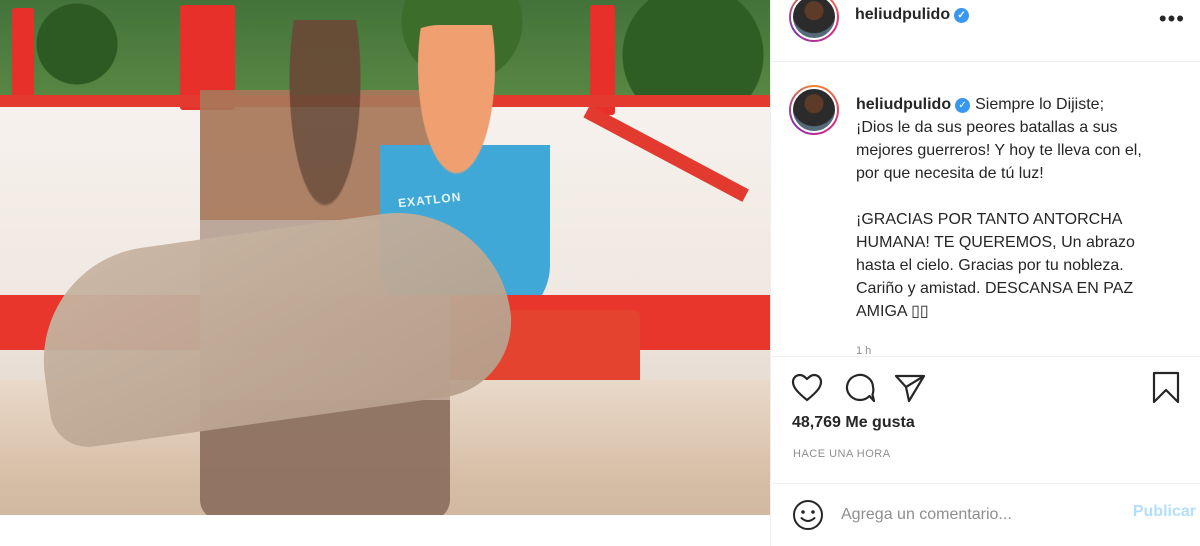 The image size is (1200, 546). Describe the element at coordinates (807, 388) in the screenshot. I see `heart-icon` at that location.